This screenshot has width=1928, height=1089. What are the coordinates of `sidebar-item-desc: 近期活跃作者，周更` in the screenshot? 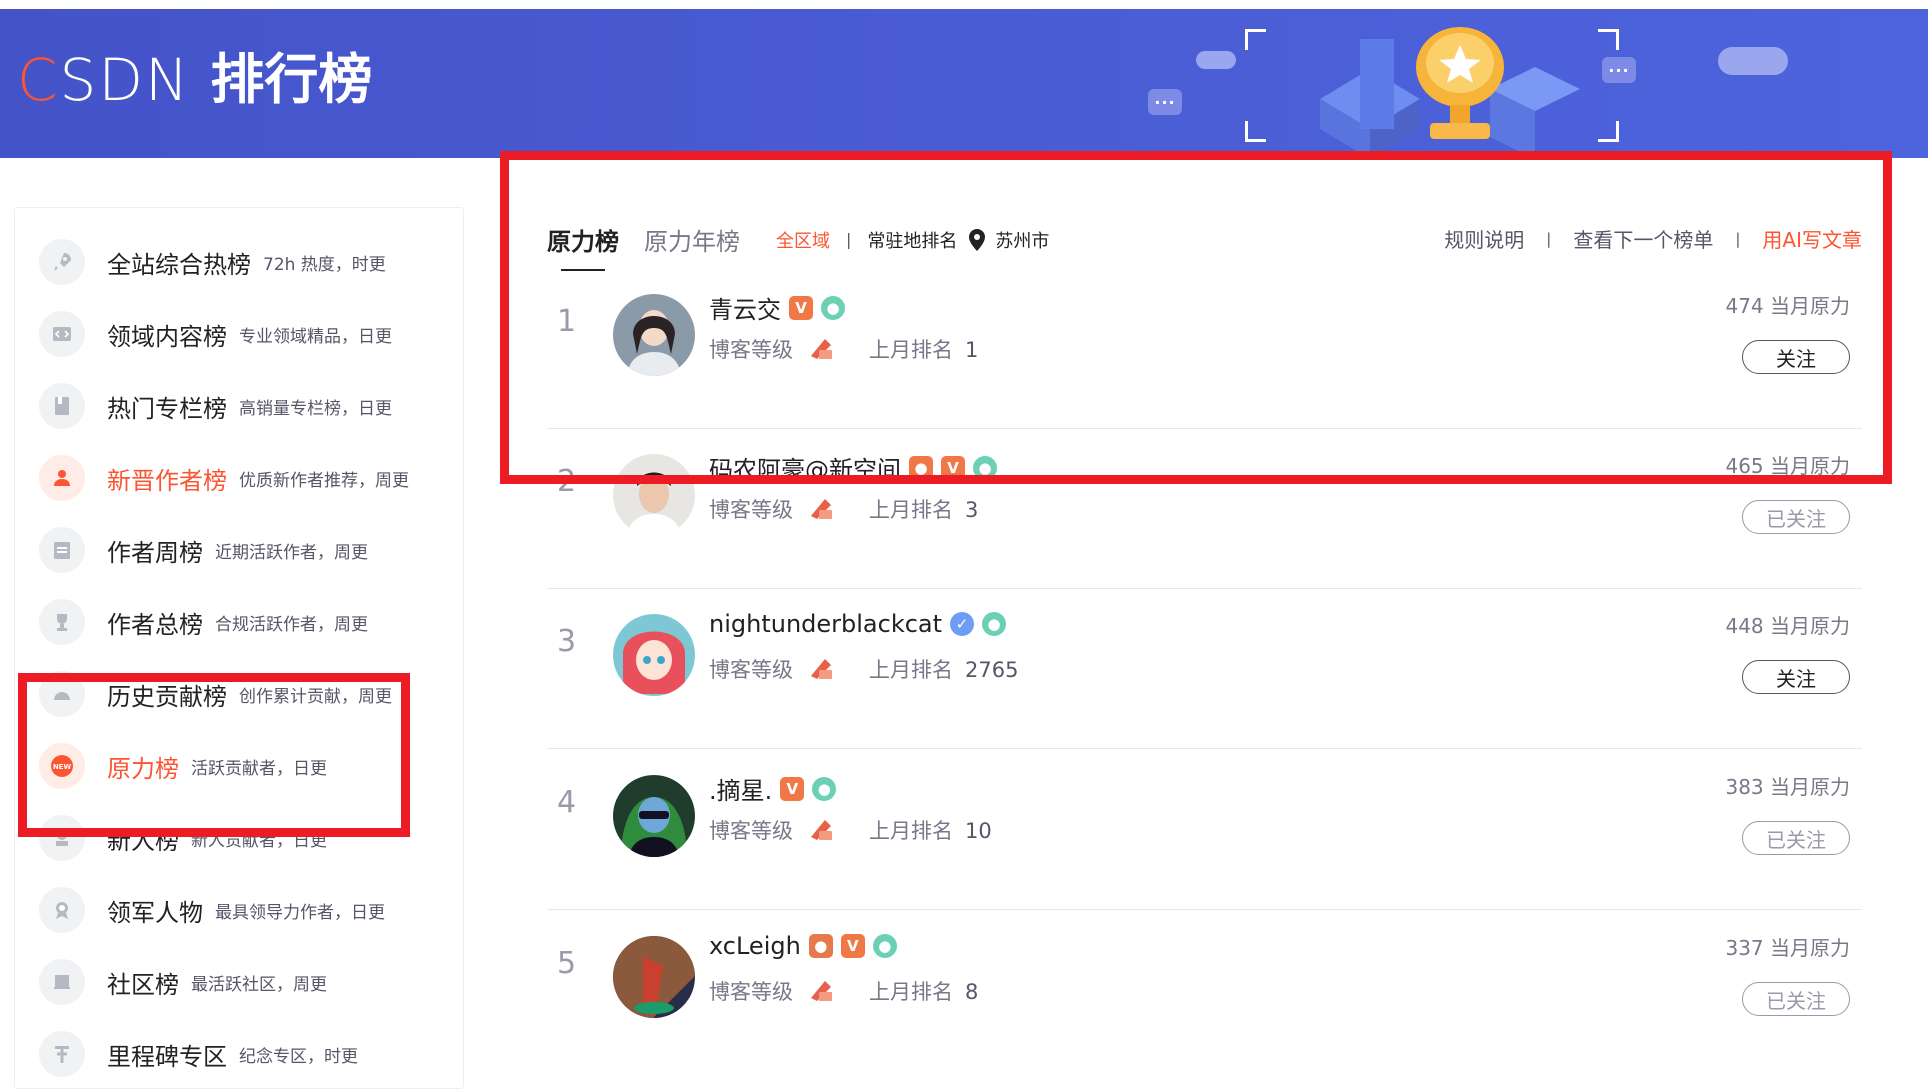 It's located at (291, 552).